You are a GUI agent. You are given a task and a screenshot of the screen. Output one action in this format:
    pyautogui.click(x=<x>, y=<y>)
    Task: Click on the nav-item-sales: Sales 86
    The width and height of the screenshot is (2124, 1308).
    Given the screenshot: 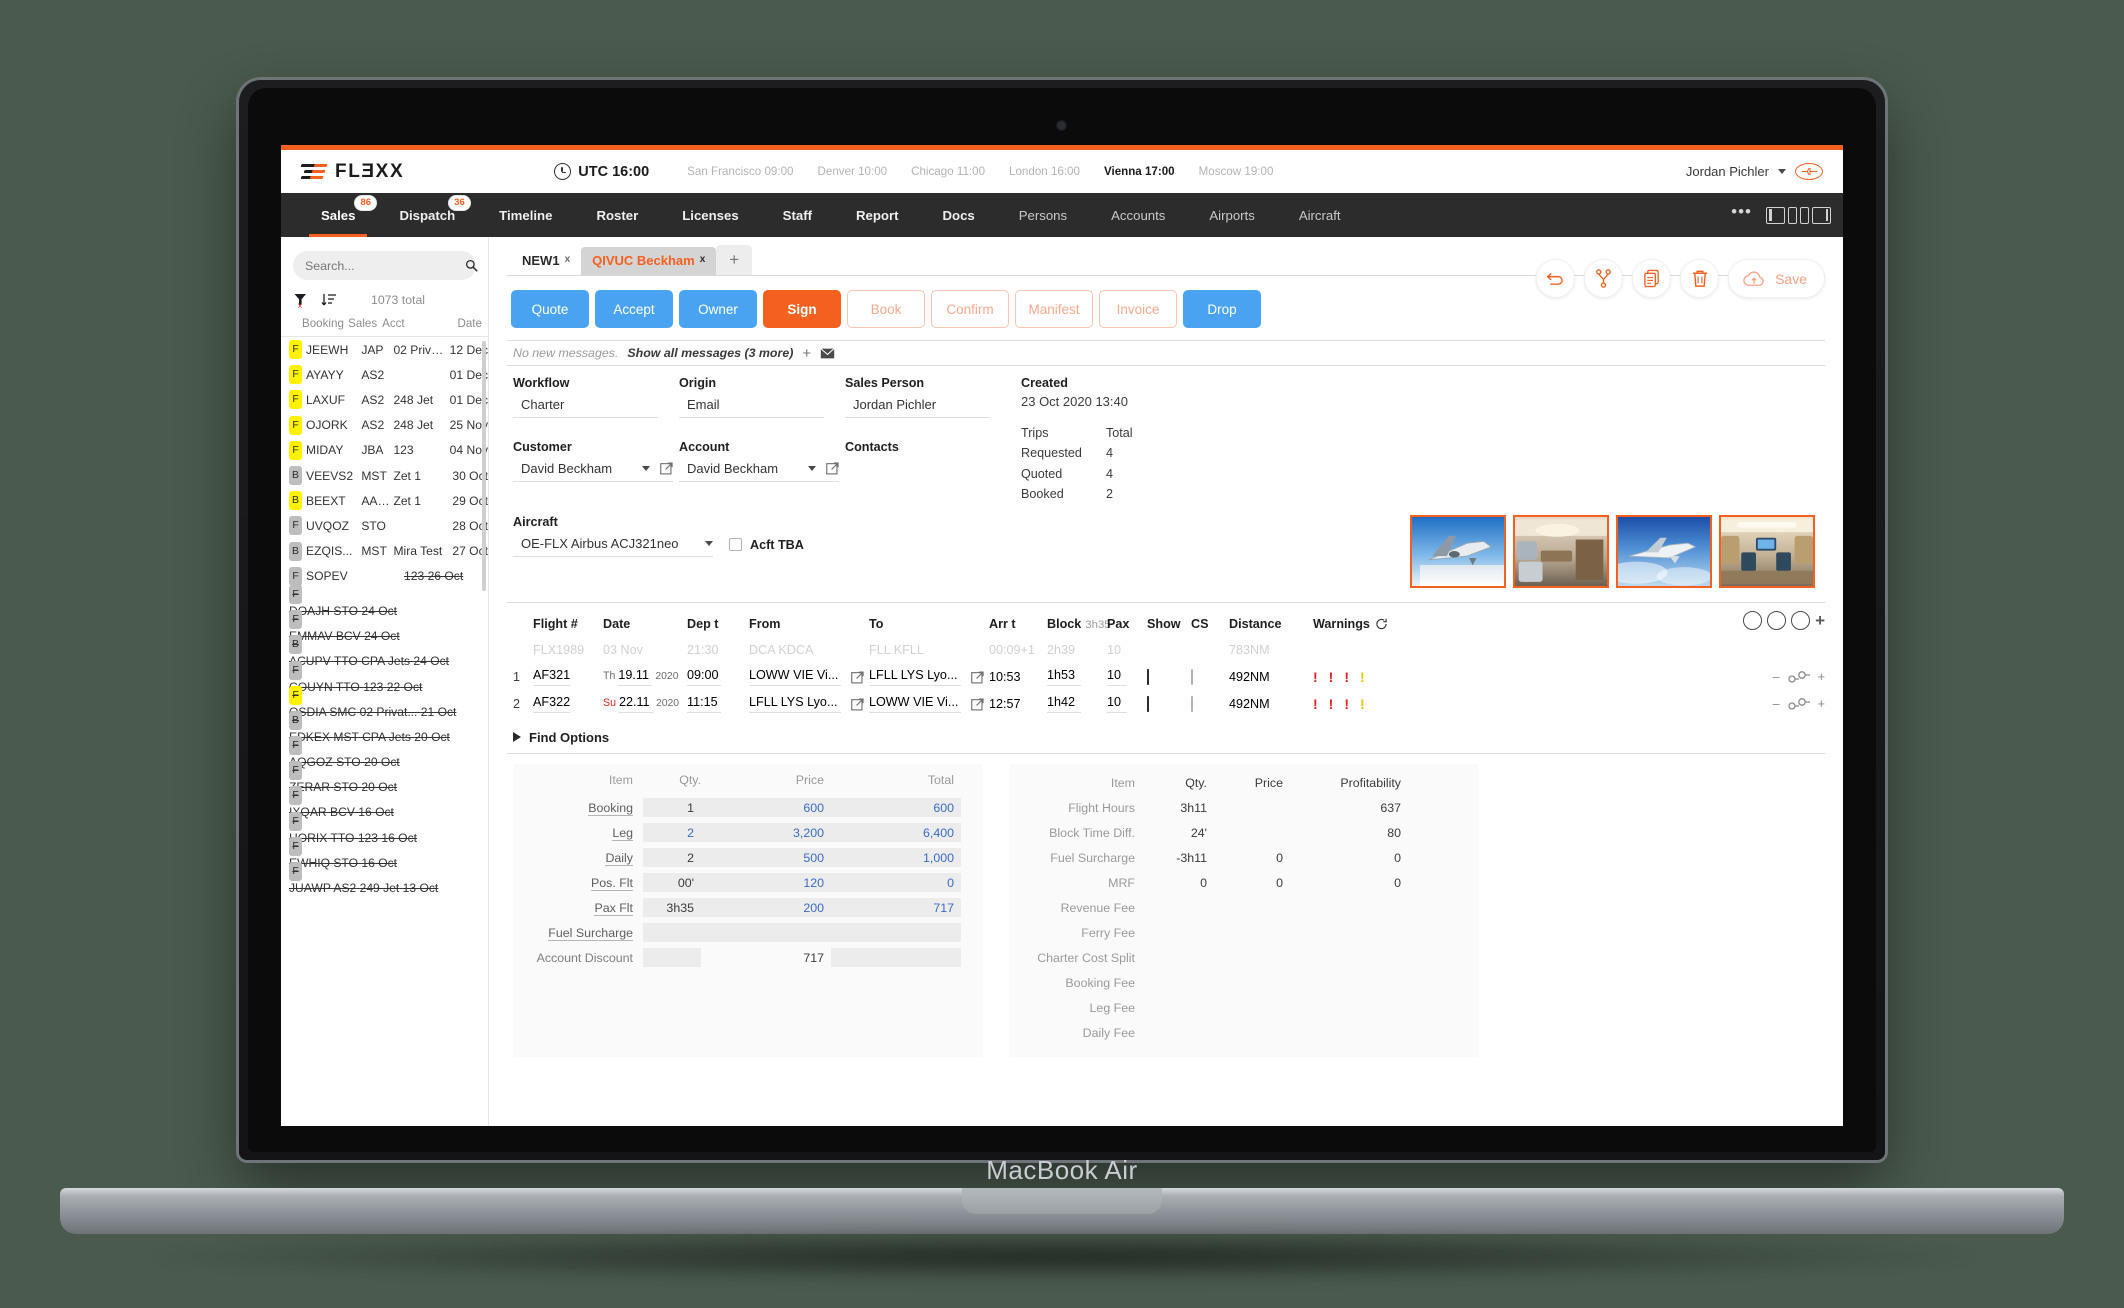 What is the action you would take?
    pyautogui.click(x=338, y=215)
    